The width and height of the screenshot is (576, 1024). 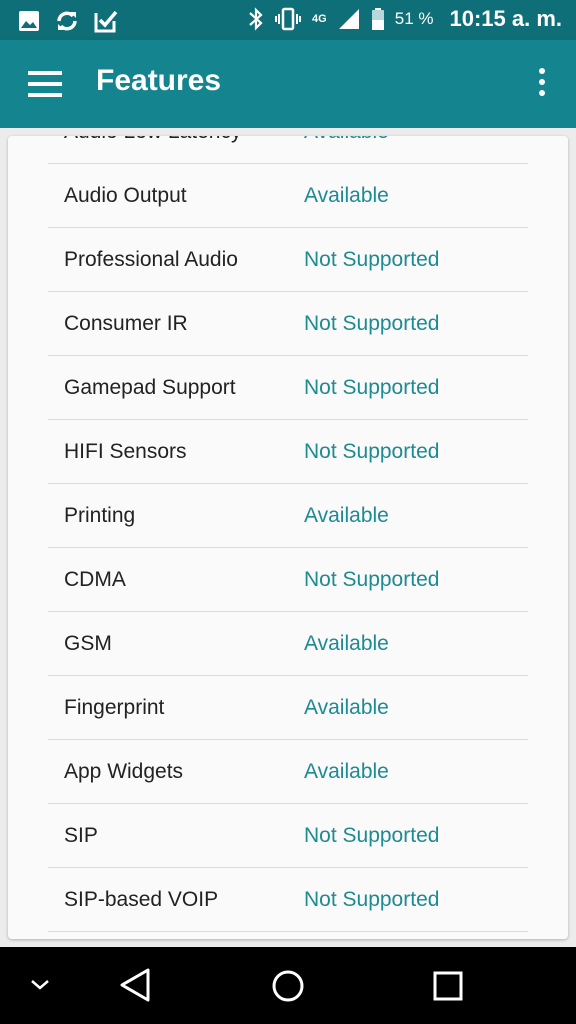 What do you see at coordinates (152, 140) in the screenshot?
I see `feature-name: Audio Low Latency` at bounding box center [152, 140].